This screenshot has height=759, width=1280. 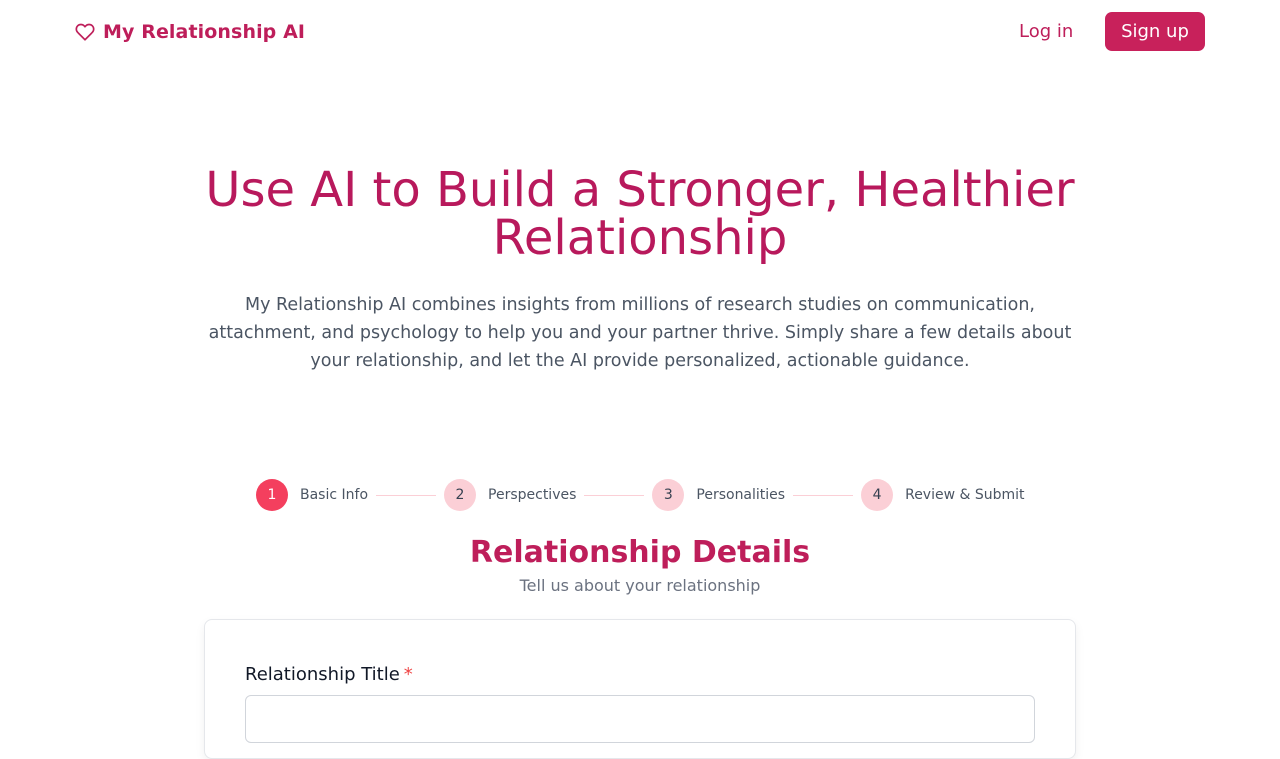 What do you see at coordinates (877, 495) in the screenshot?
I see `step-number: 4` at bounding box center [877, 495].